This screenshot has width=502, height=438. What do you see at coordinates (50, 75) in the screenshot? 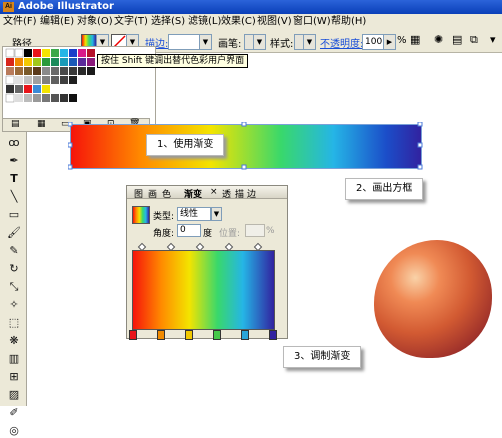
I see `swatch-grid` at bounding box center [50, 75].